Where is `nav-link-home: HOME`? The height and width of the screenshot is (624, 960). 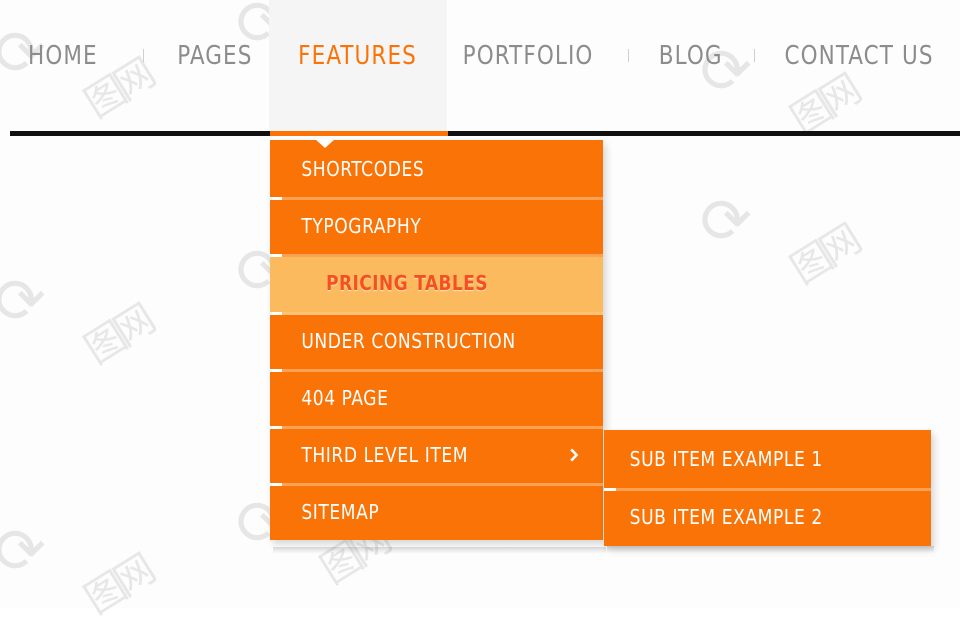 nav-link-home: HOME is located at coordinates (63, 56).